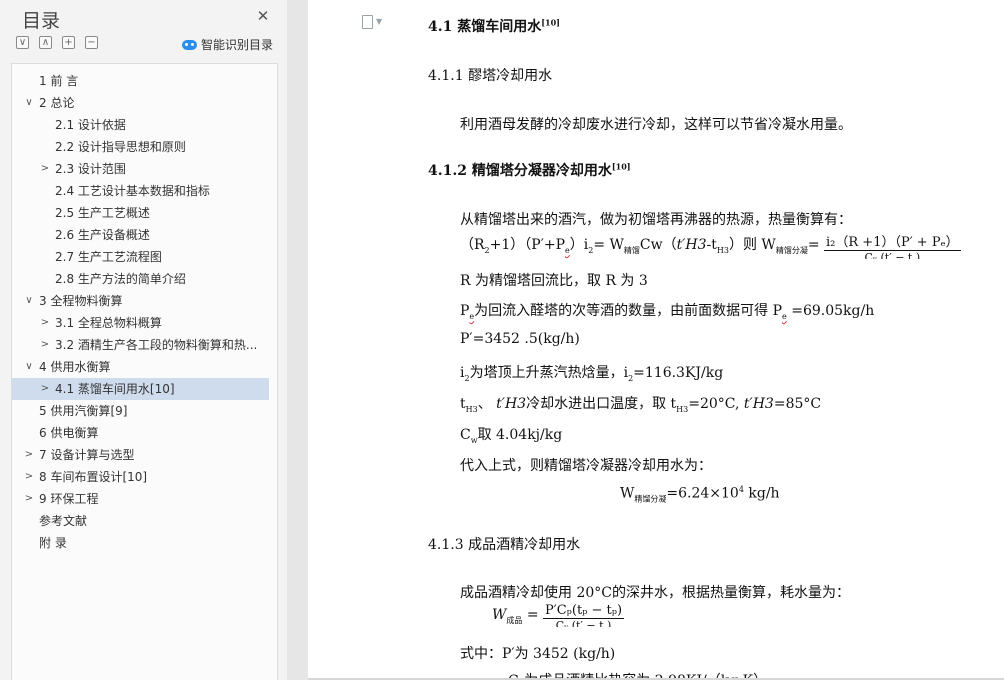 The height and width of the screenshot is (680, 1004). What do you see at coordinates (504, 545) in the screenshot?
I see `heading-4-1-3: 4.1.3 成品酒精冷却用水` at bounding box center [504, 545].